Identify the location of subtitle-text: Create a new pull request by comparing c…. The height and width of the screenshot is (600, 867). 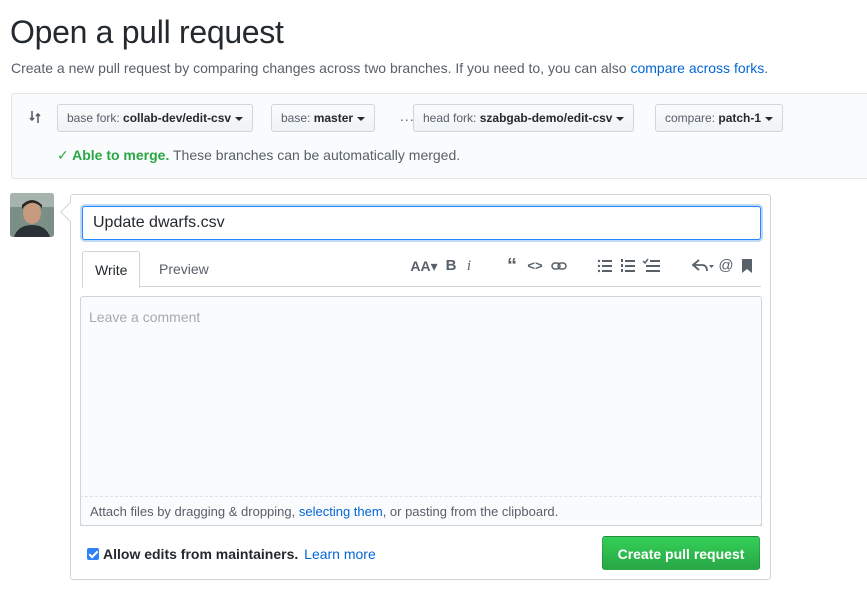
(321, 68).